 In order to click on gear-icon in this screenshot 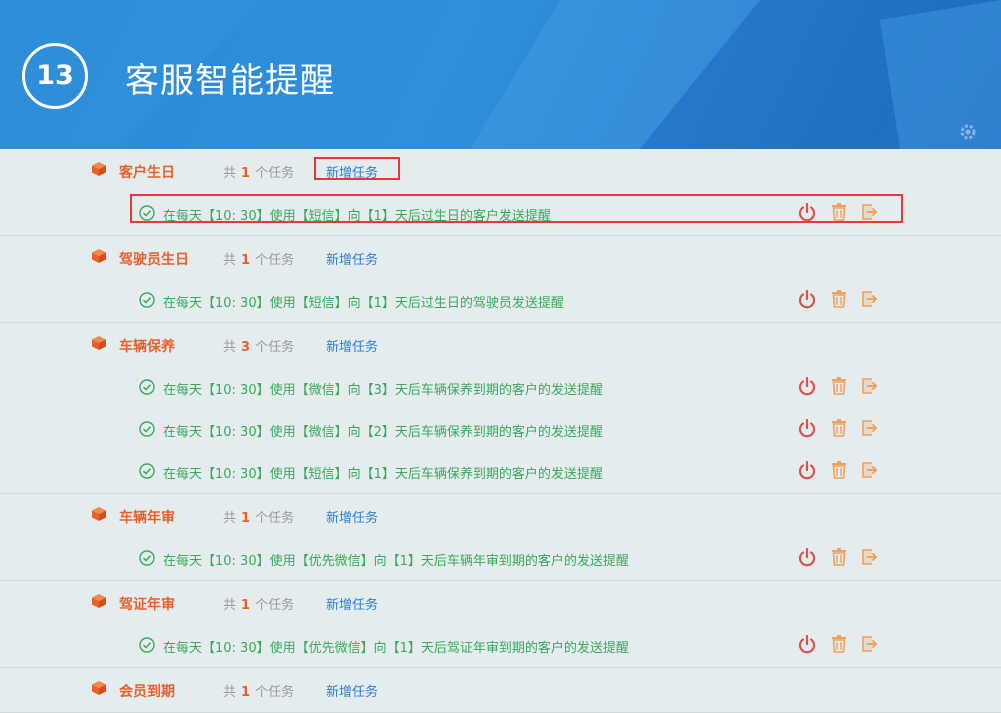, I will do `click(968, 132)`.